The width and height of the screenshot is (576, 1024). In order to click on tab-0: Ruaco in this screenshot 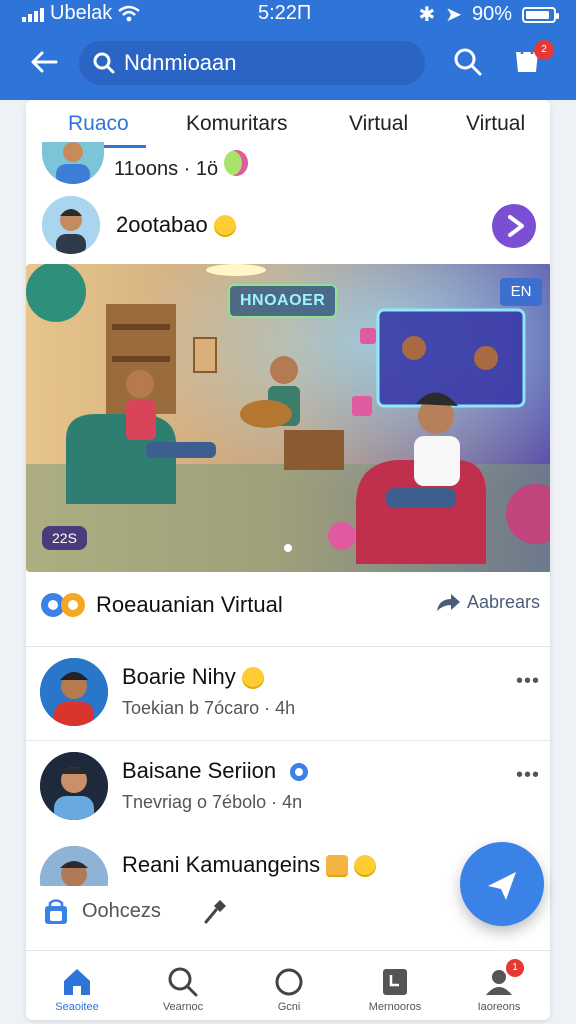, I will do `click(98, 124)`.